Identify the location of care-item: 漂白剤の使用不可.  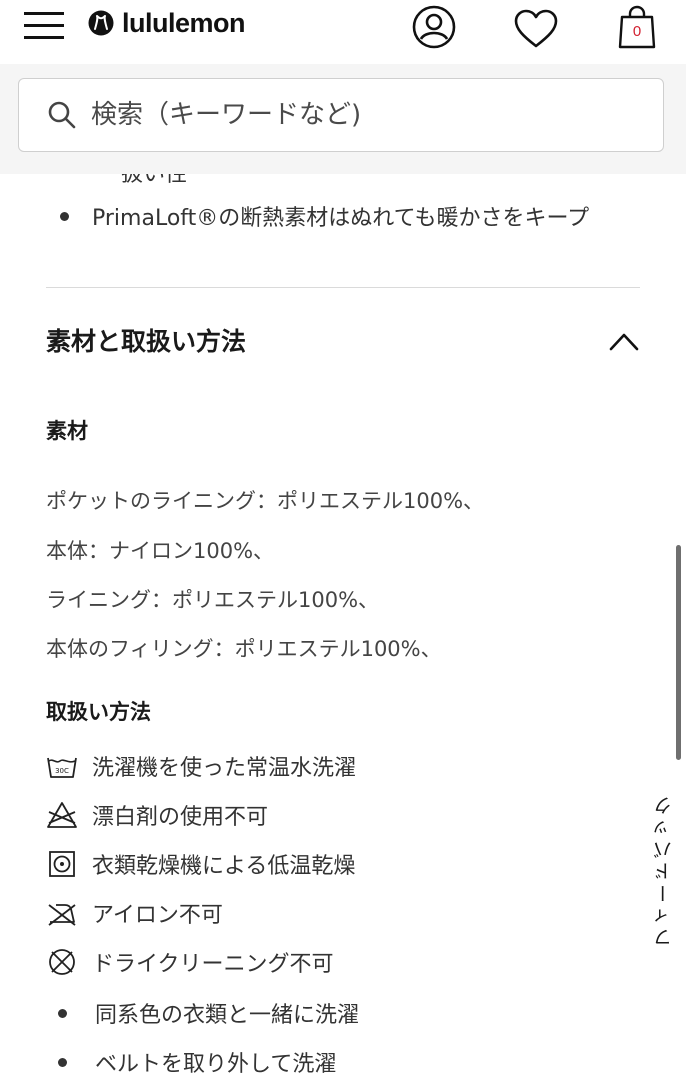
(157, 815).